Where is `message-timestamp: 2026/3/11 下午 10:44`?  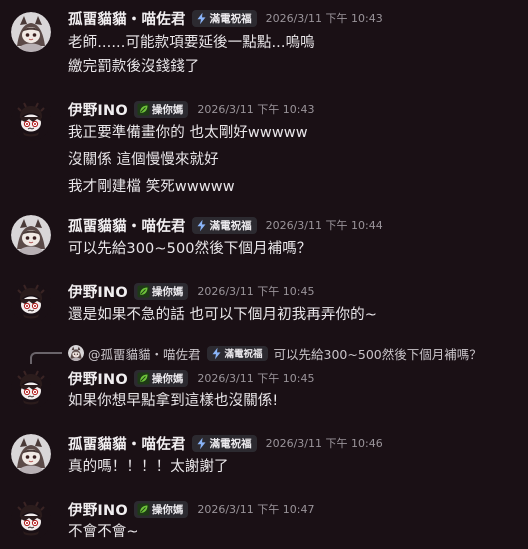
message-timestamp: 2026/3/11 下午 10:44 is located at coordinates (324, 225).